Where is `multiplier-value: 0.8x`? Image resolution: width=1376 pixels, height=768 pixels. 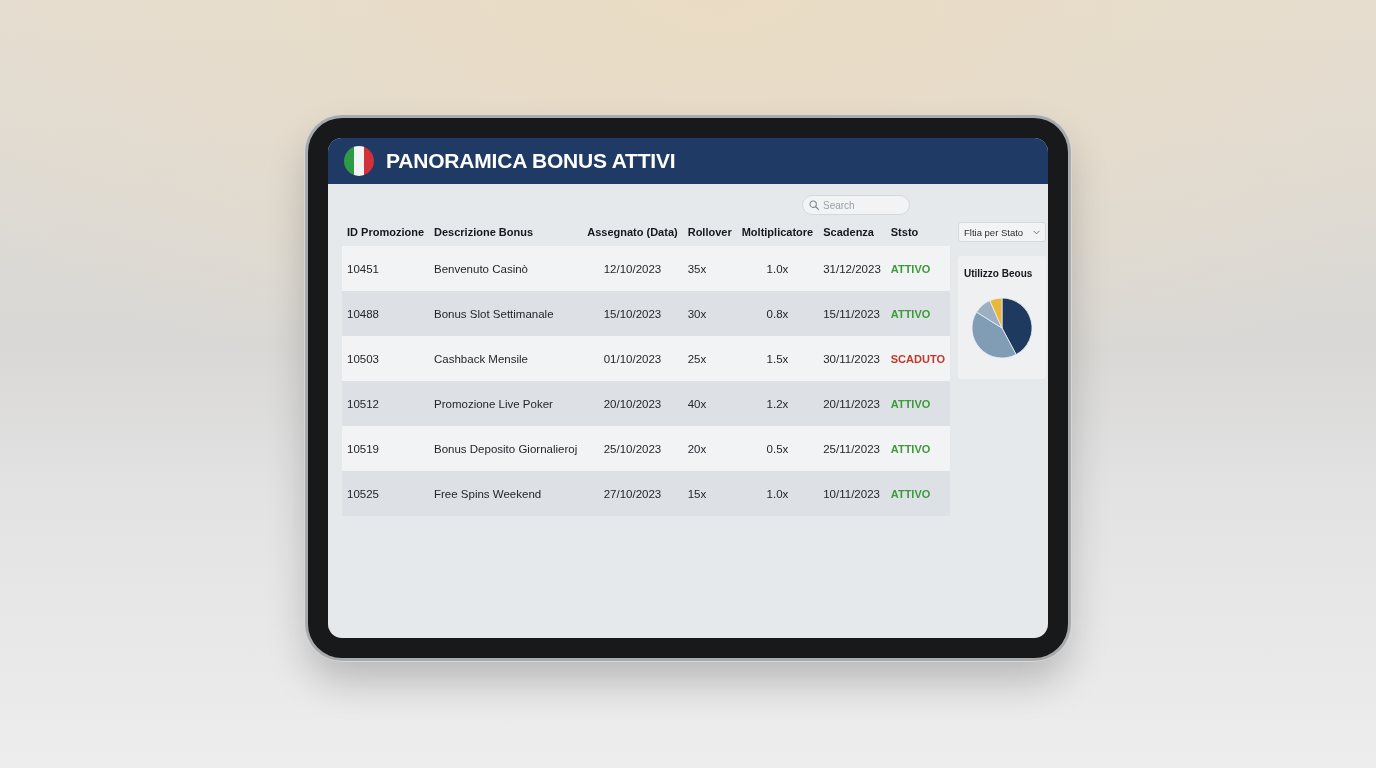
multiplier-value: 0.8x is located at coordinates (777, 313).